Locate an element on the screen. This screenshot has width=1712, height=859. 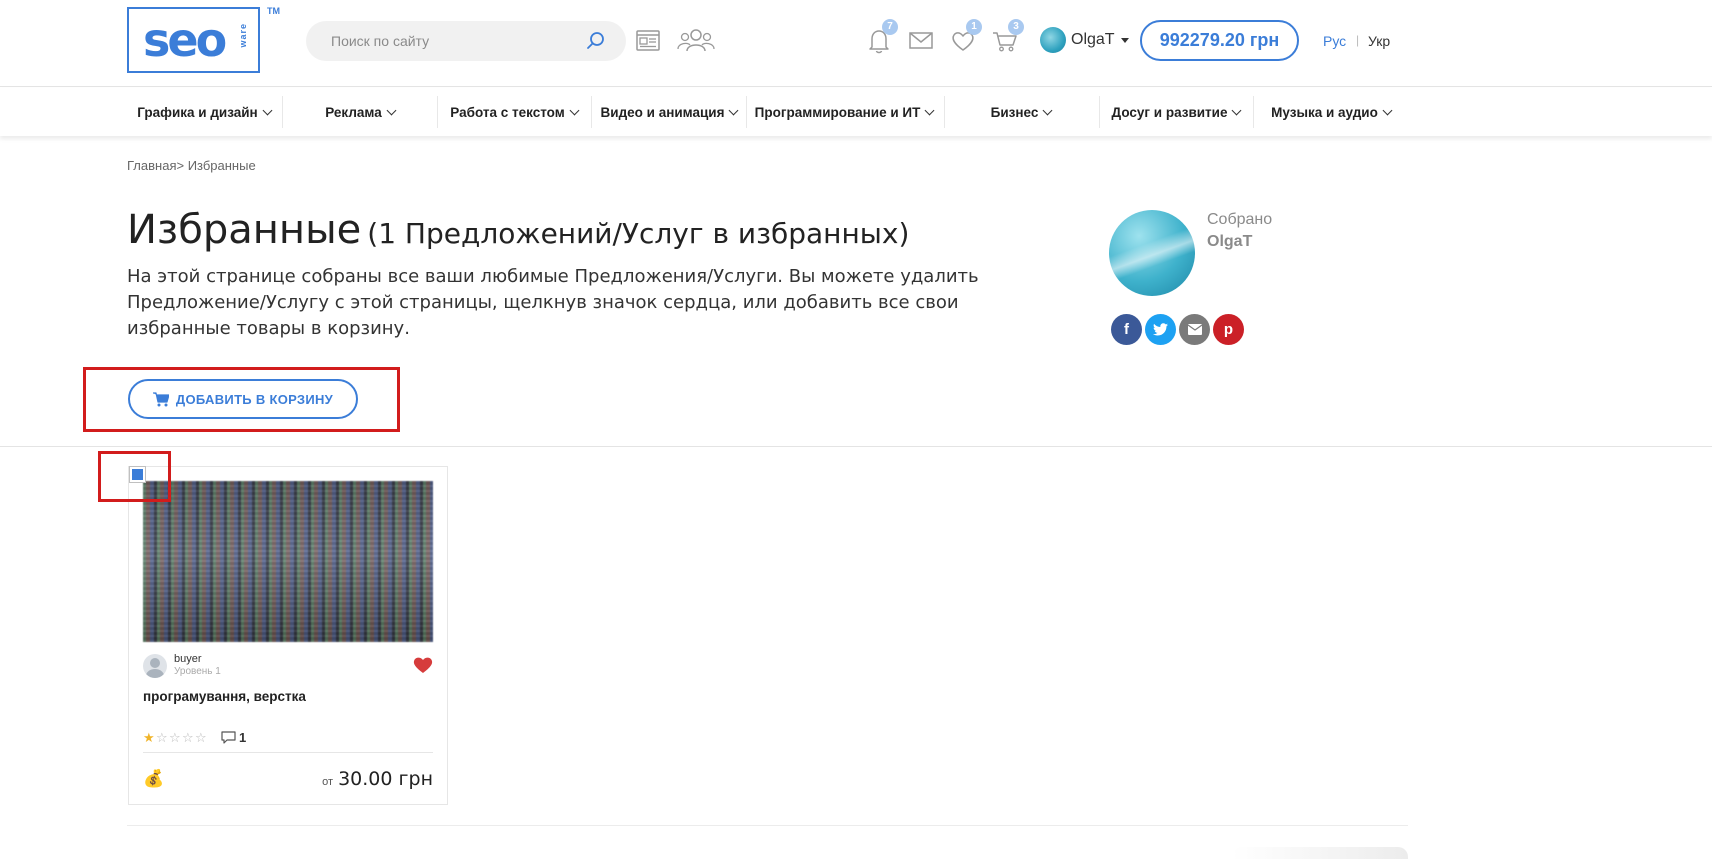
collector-label: Собрано is located at coordinates (1240, 219).